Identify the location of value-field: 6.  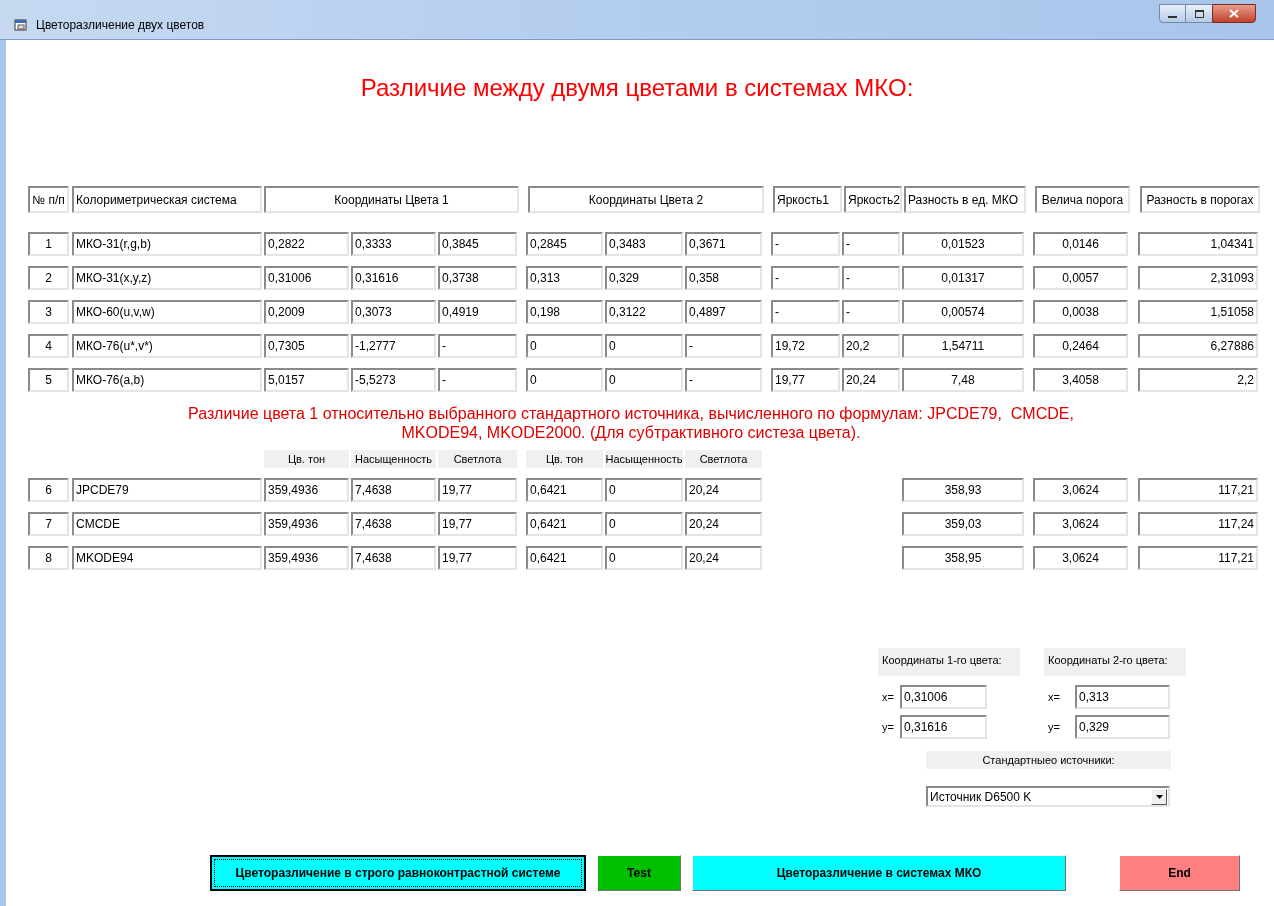
(48, 490).